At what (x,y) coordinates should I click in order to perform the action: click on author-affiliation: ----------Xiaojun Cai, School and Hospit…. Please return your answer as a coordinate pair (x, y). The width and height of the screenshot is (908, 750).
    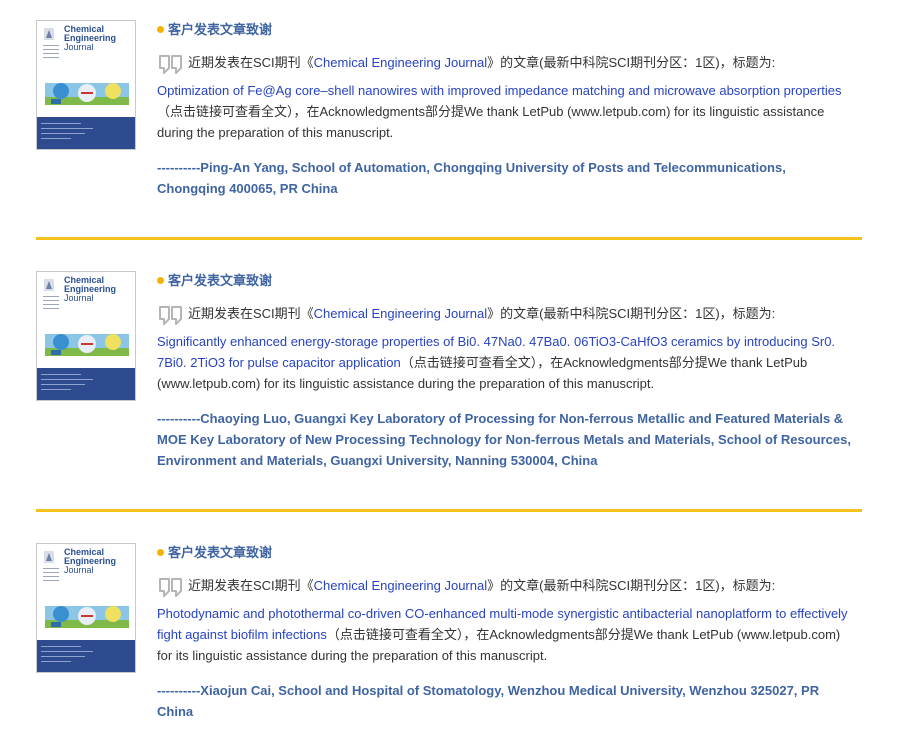
    Looking at the image, I should click on (488, 701).